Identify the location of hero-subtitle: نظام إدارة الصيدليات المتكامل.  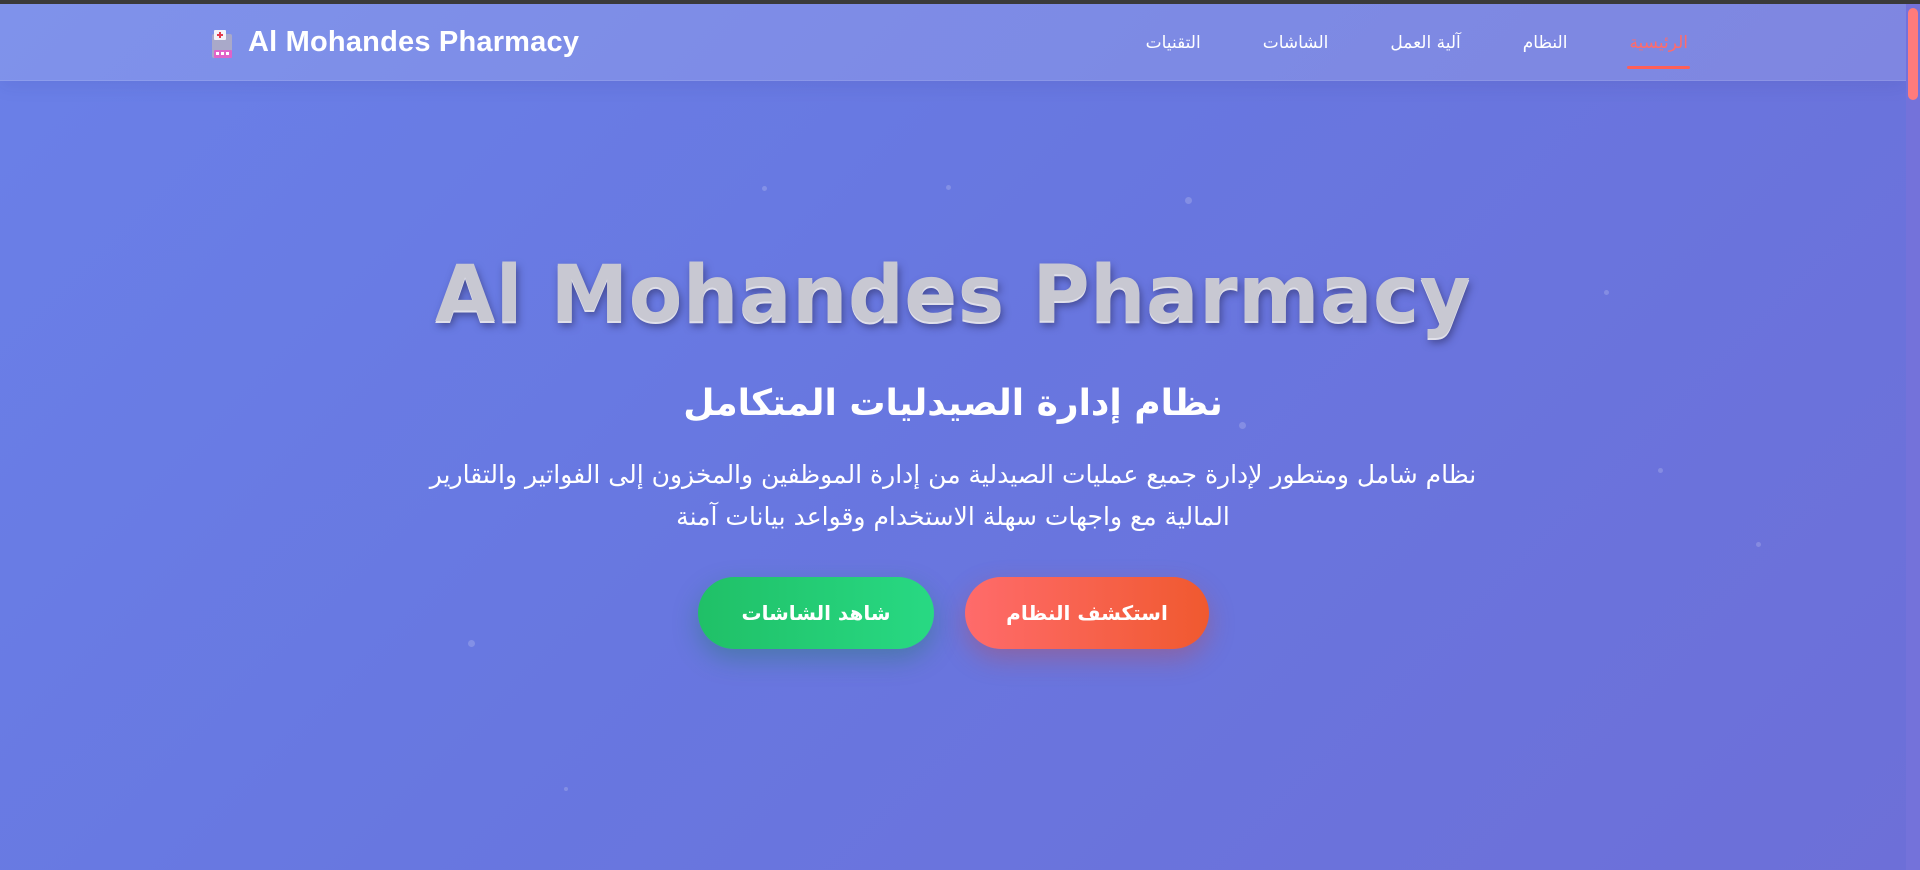
(953, 403).